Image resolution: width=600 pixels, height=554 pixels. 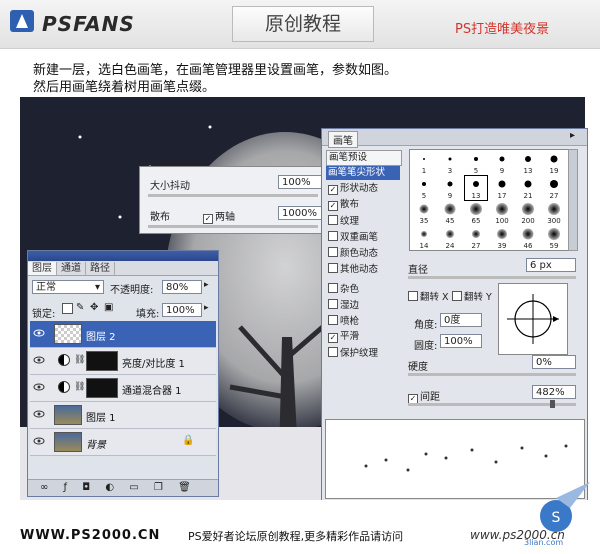 I want to click on tab-layers: 图层, so click(x=42, y=268).